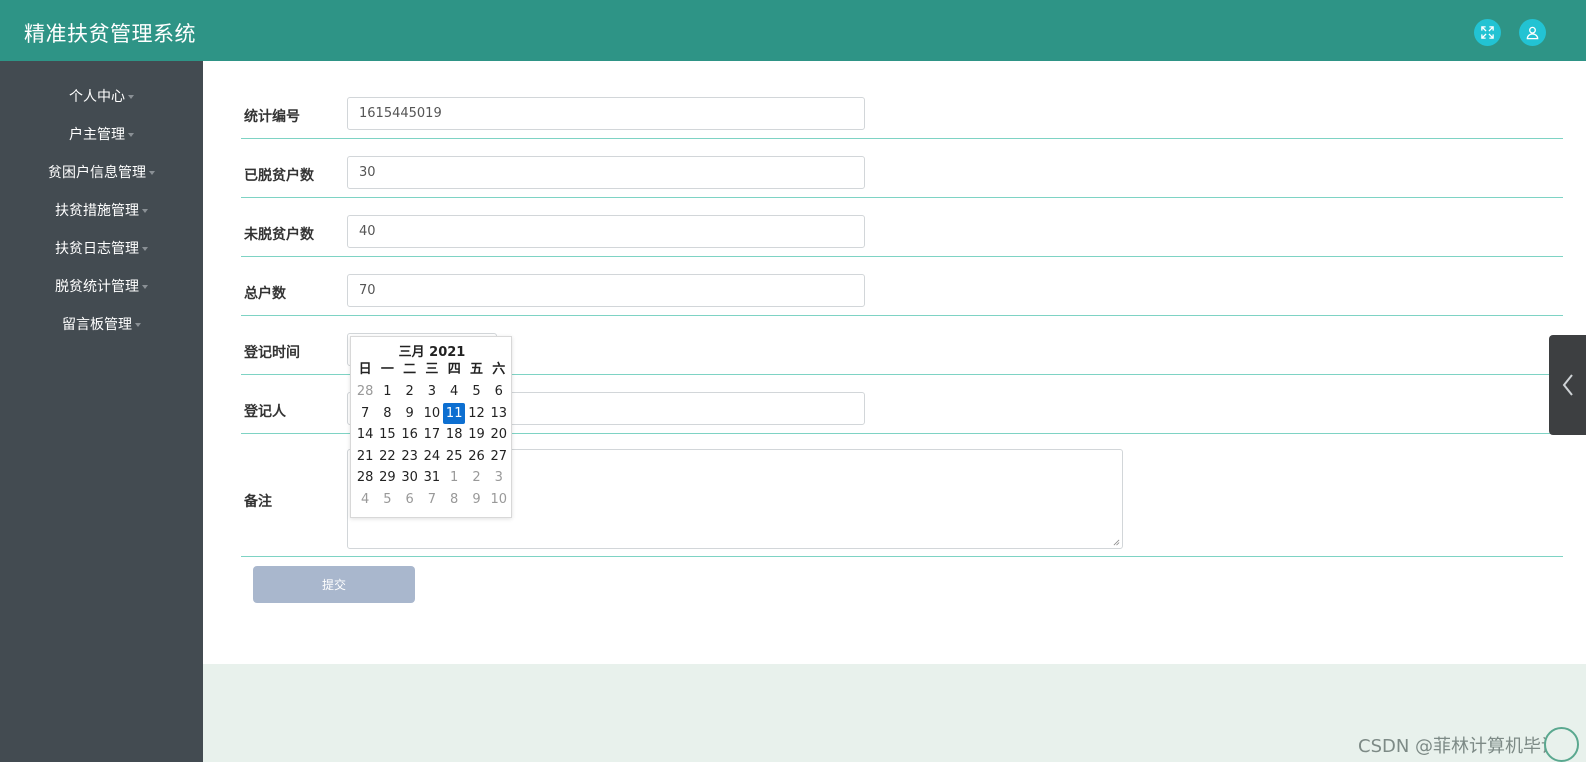 This screenshot has width=1586, height=762. What do you see at coordinates (476, 456) in the screenshot?
I see `calendar-day: 26` at bounding box center [476, 456].